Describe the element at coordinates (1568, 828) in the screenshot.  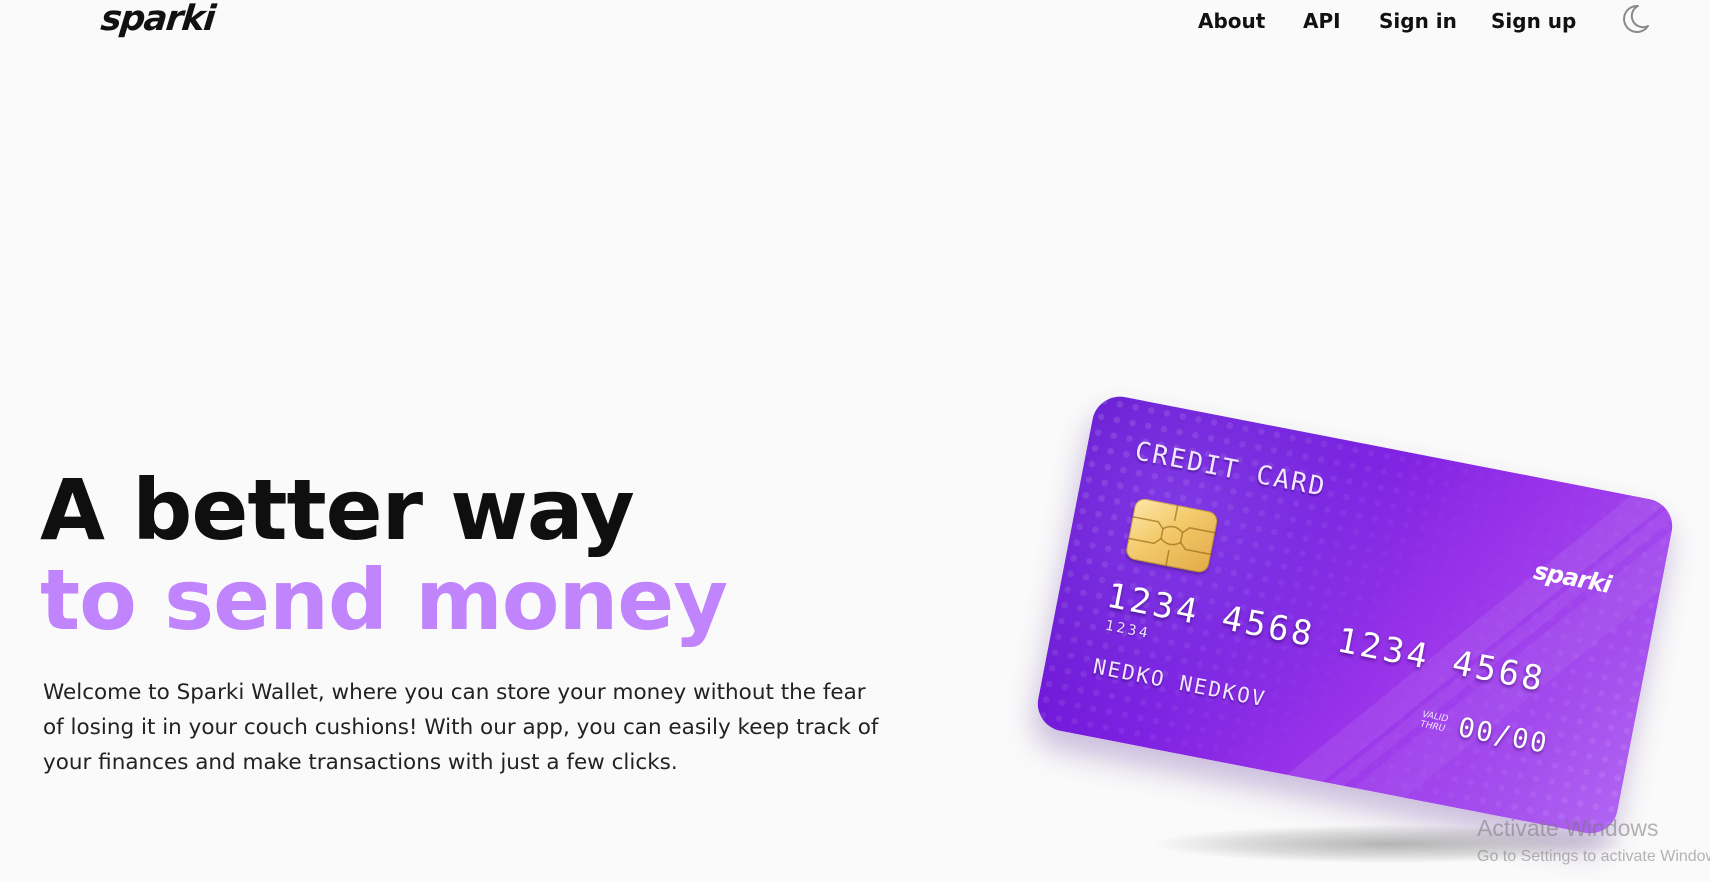
I see `windows-activation-title: Activate Windows` at that location.